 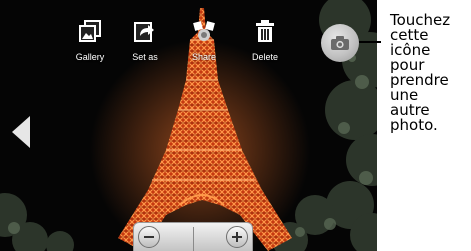 I want to click on zoom-out-icon, so click(x=149, y=237).